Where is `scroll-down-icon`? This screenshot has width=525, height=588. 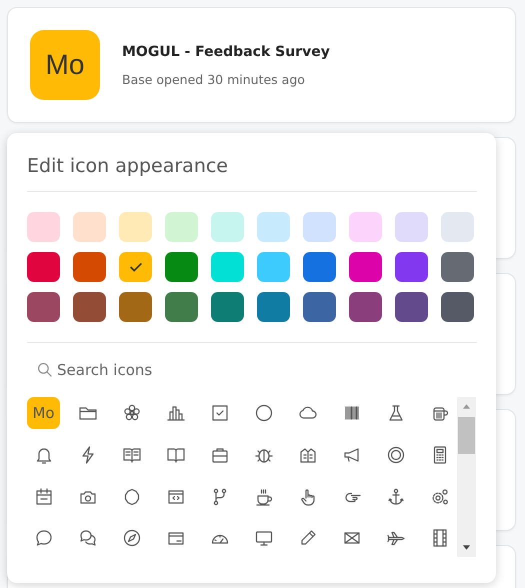
scroll-down-icon is located at coordinates (466, 548).